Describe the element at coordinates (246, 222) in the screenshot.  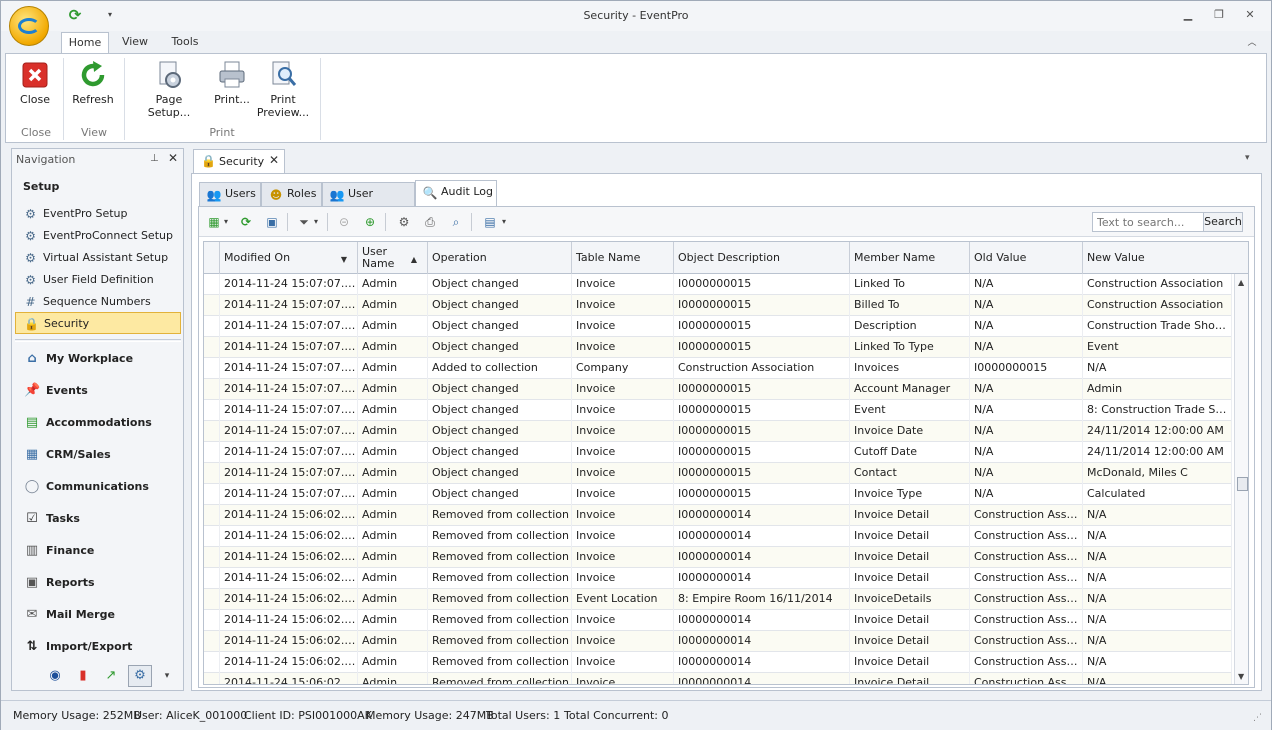
I see `grid-refresh-icon: ⟳` at that location.